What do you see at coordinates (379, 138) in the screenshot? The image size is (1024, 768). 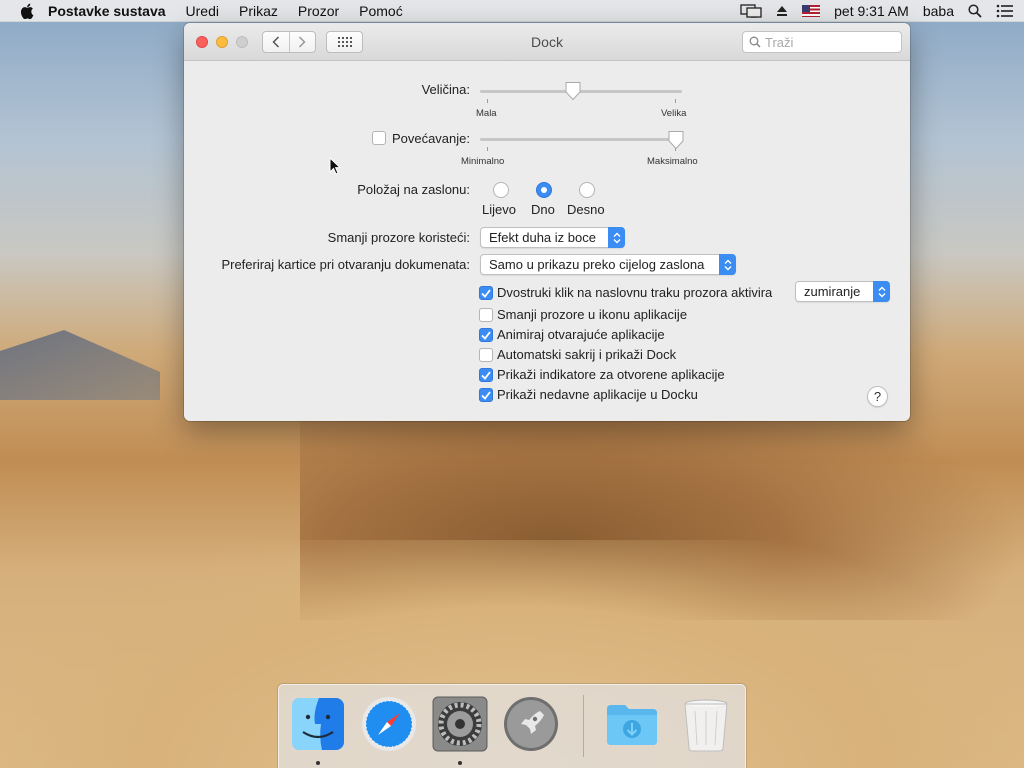 I see `magnification-checkbox` at bounding box center [379, 138].